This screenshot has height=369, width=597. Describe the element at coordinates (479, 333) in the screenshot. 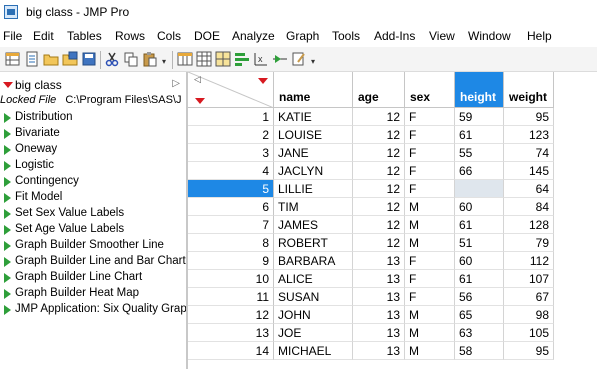

I see `cell-height: 63` at that location.